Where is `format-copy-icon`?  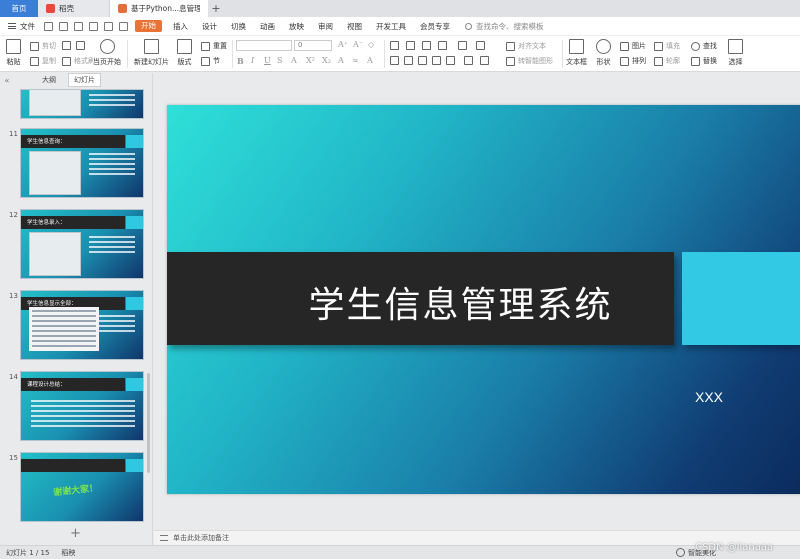
format-copy-icon is located at coordinates (80, 45).